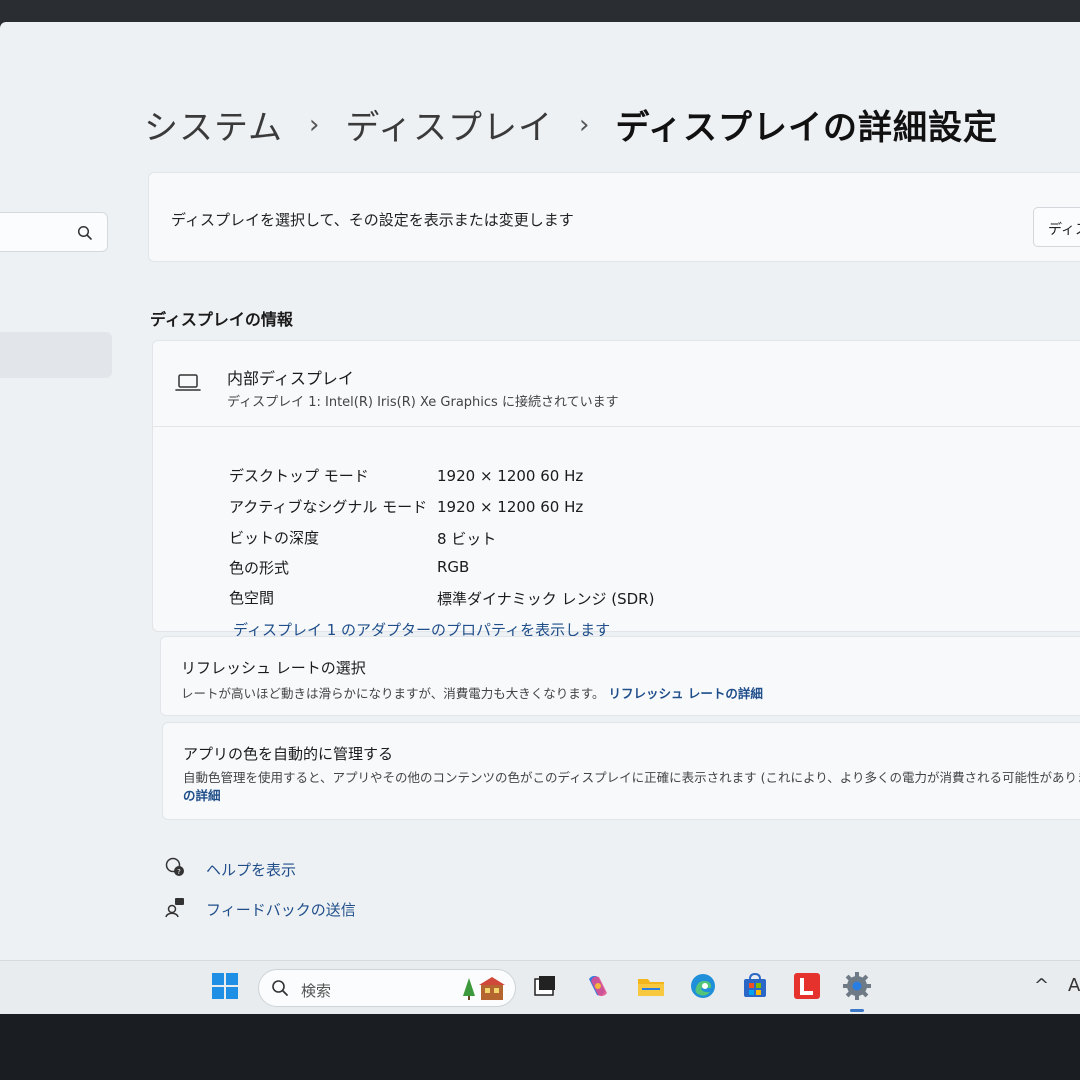 This screenshot has width=1080, height=1080. I want to click on tray-ime-indicator: A, so click(1074, 985).